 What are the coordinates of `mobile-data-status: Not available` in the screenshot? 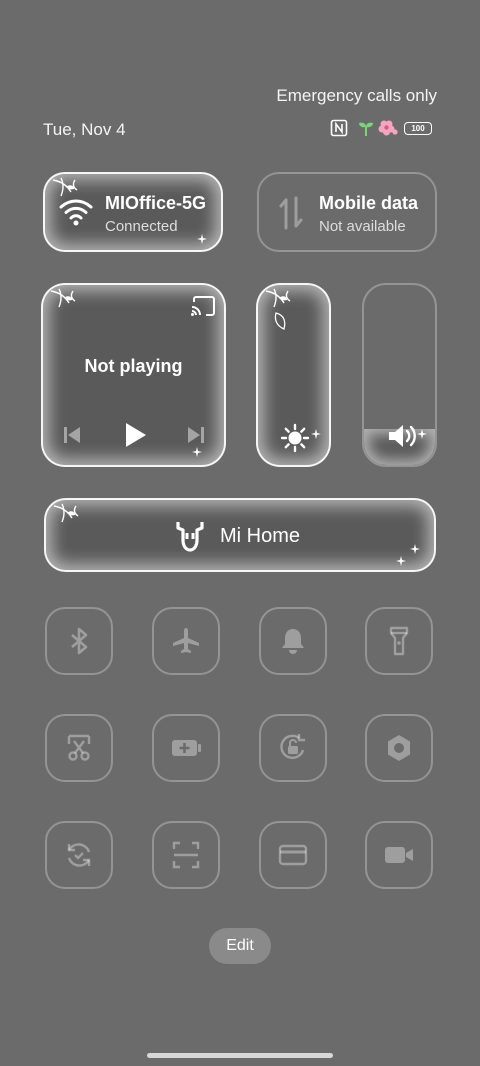 It's located at (362, 226).